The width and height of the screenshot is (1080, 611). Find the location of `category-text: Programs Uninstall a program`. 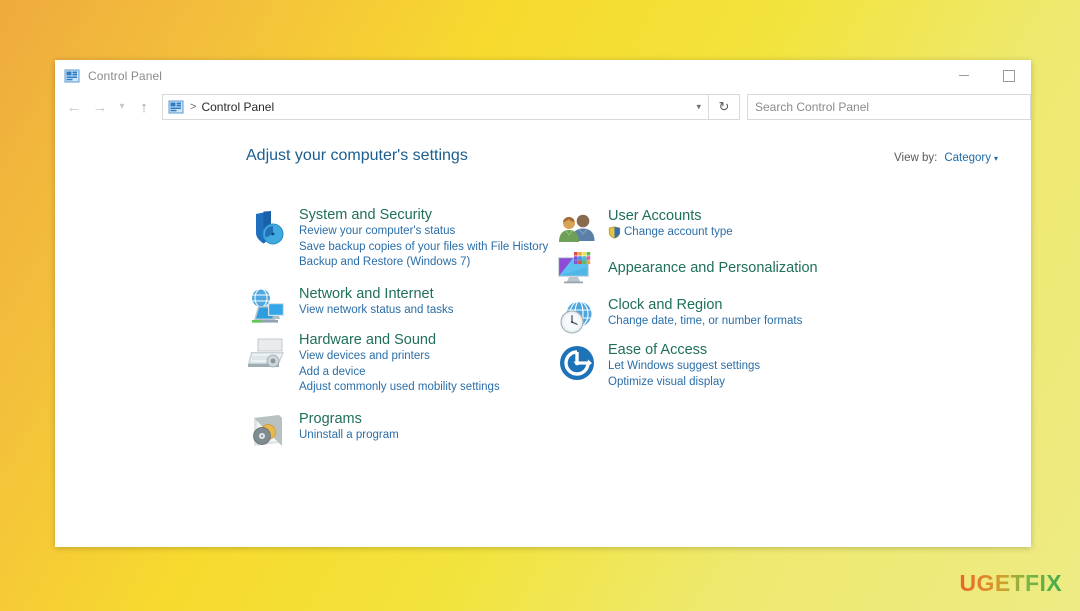

category-text: Programs Uninstall a program is located at coordinates (349, 432).